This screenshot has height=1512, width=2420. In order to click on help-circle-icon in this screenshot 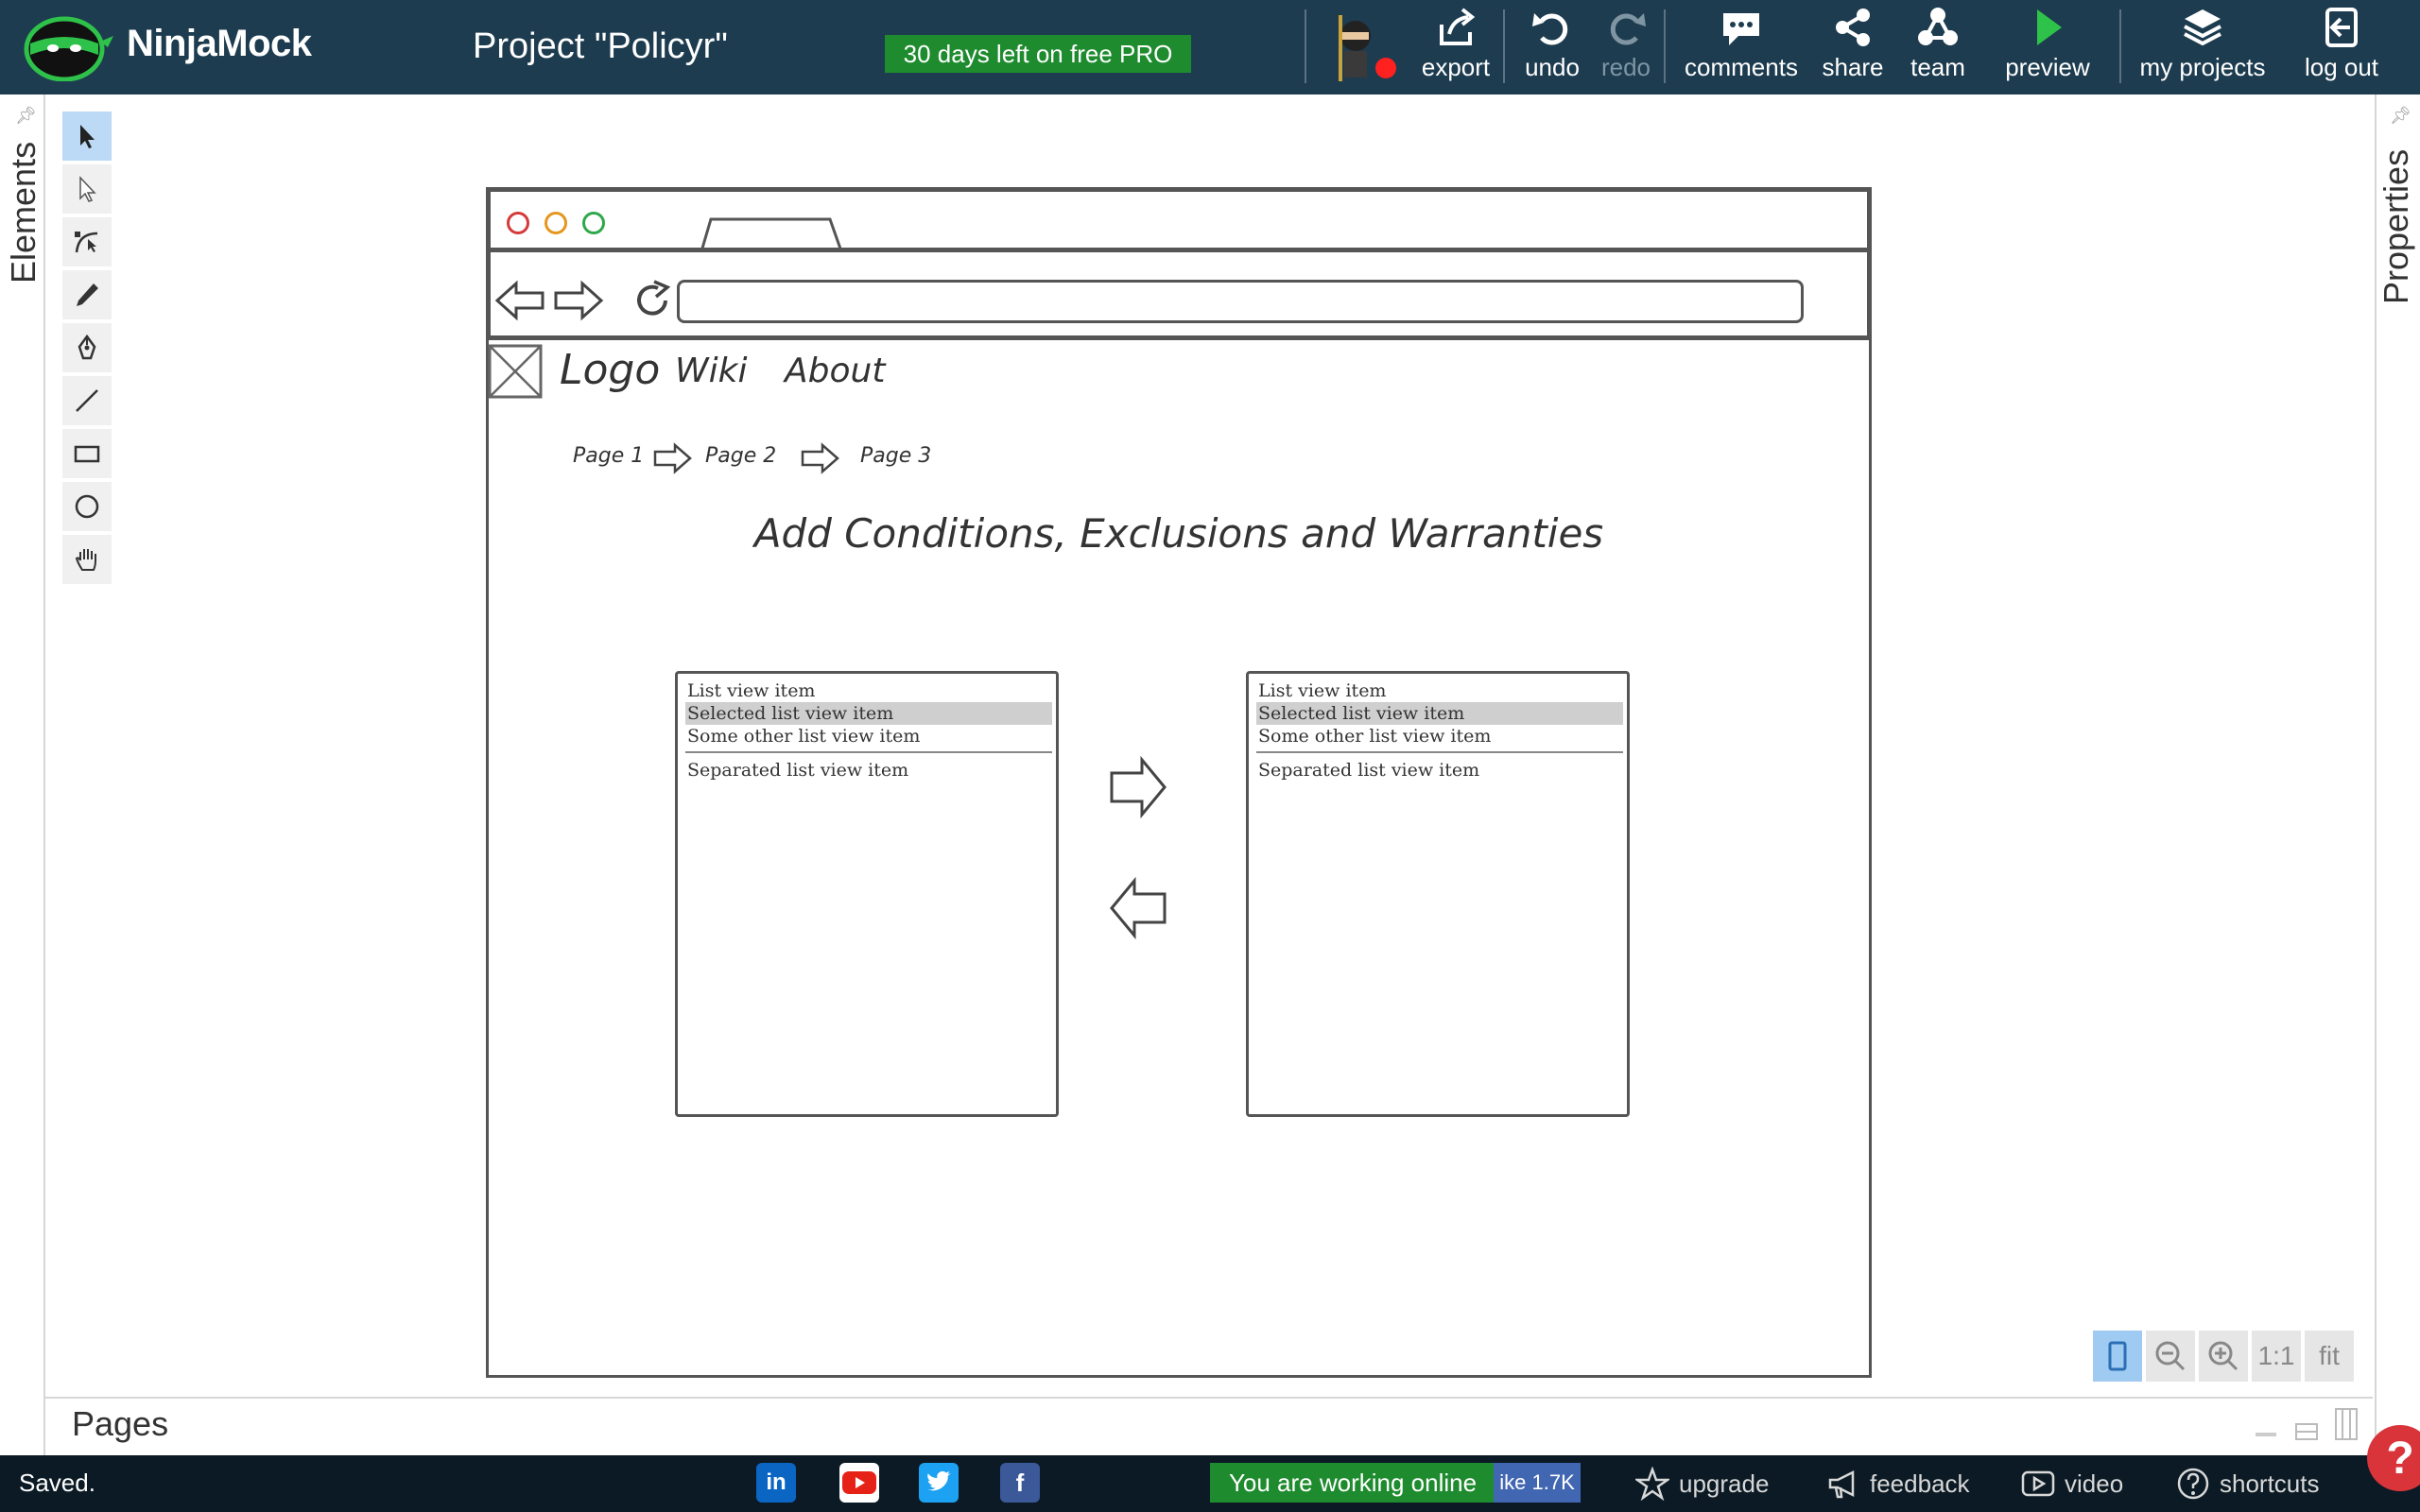, I will do `click(2193, 1484)`.